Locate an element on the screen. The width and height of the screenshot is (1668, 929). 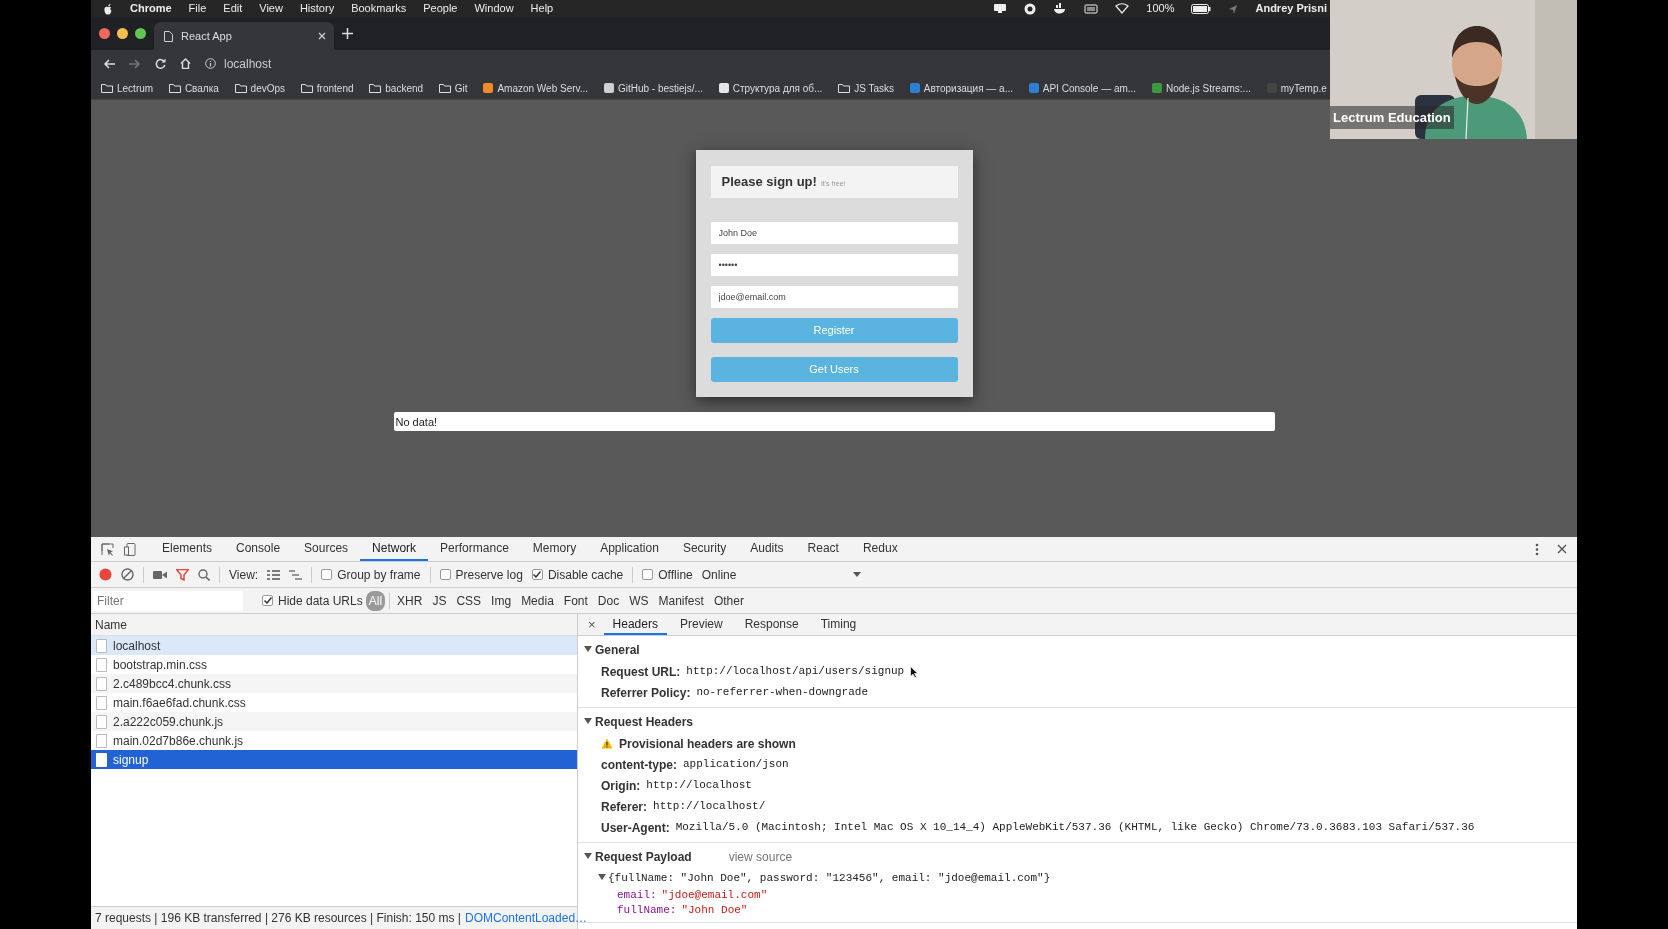
detail-tab: Headers is located at coordinates (635, 624).